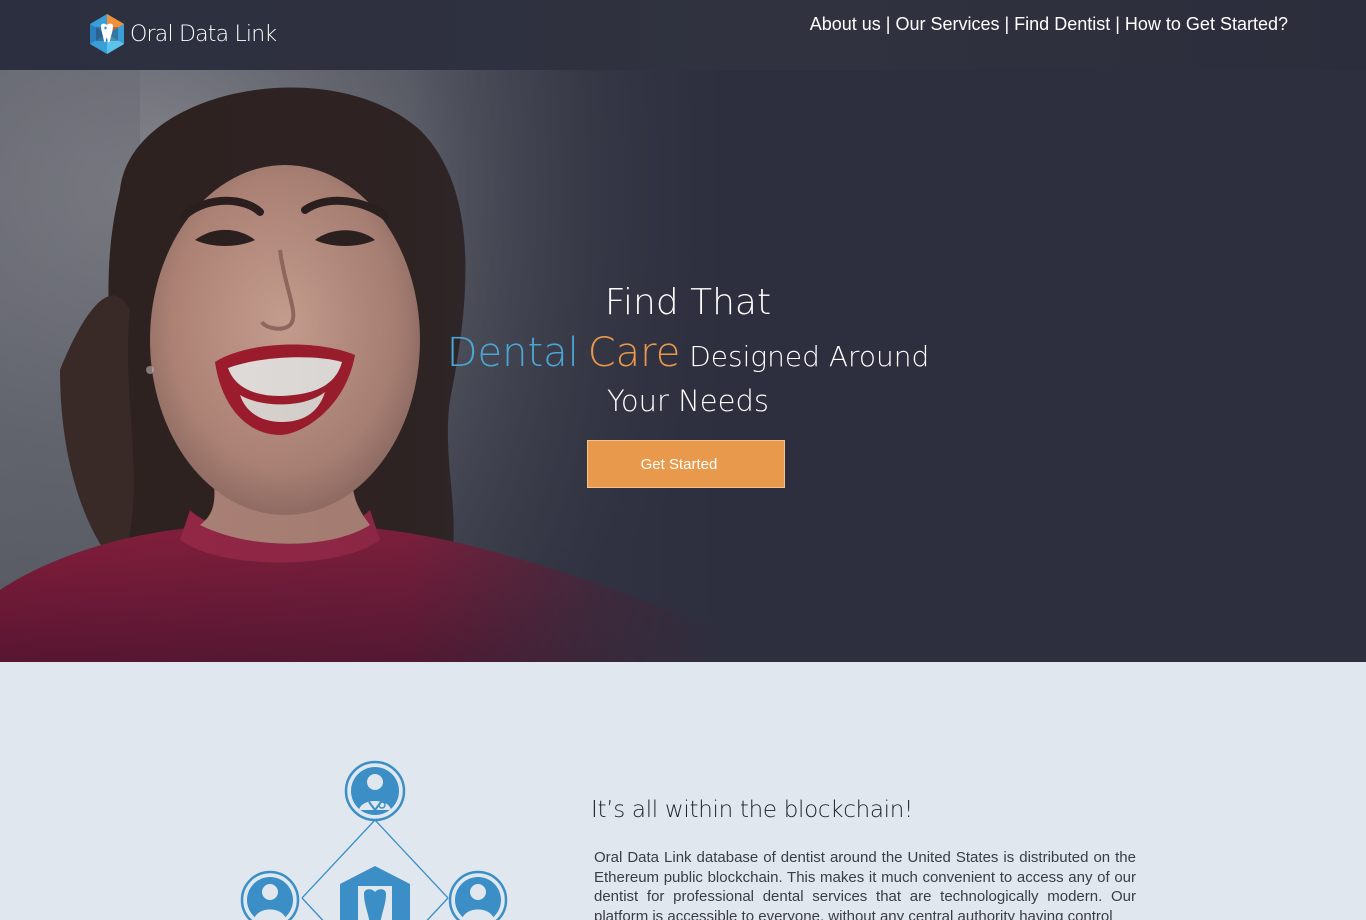 This screenshot has width=1366, height=920. What do you see at coordinates (107, 34) in the screenshot?
I see `tooth-hexagon-logo-icon` at bounding box center [107, 34].